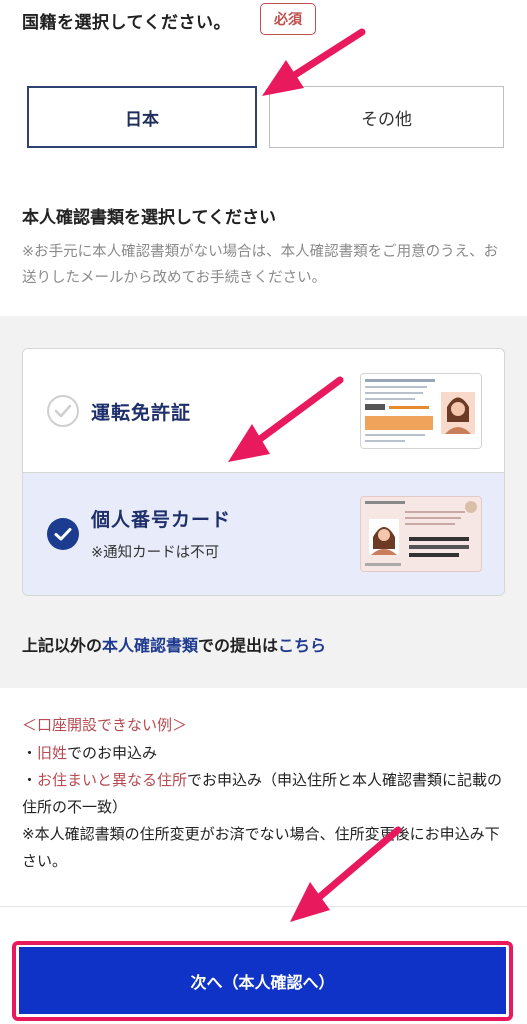  What do you see at coordinates (288, 19) in the screenshot?
I see `required-badge: 必須` at bounding box center [288, 19].